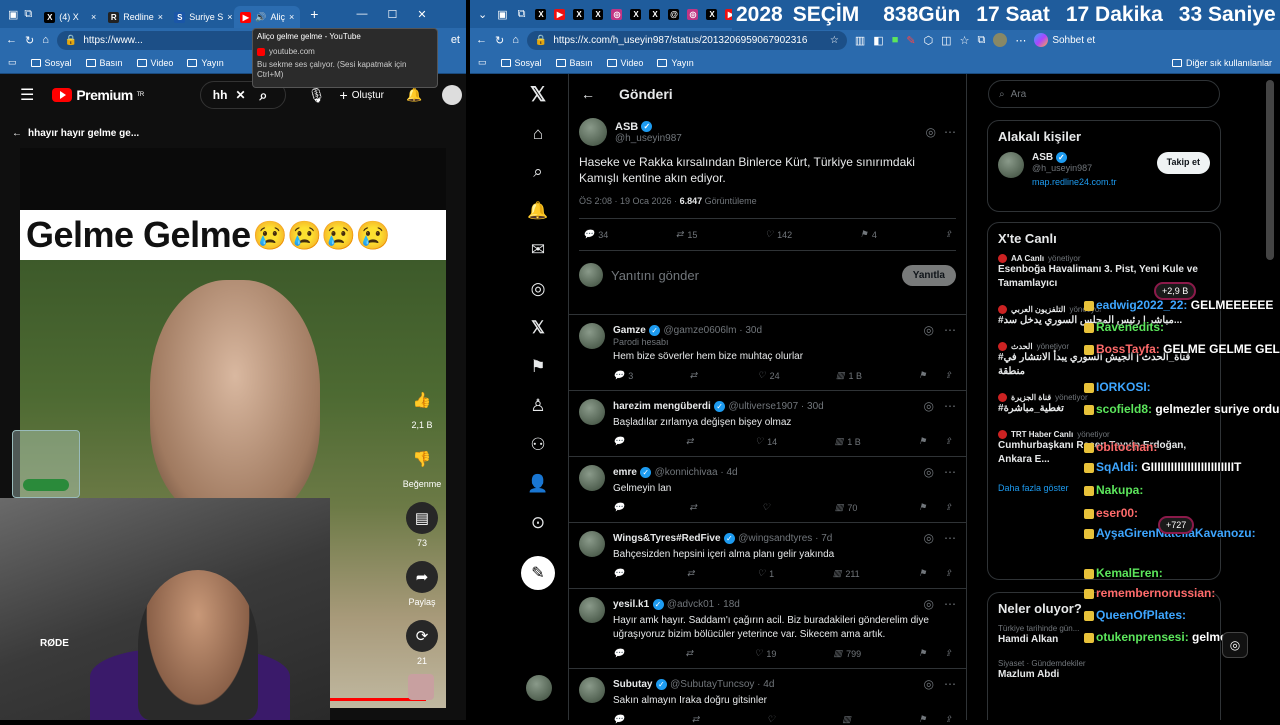 This screenshot has height=725, width=1280. I want to click on reply-input: Yanıtını gönder, so click(752, 275).